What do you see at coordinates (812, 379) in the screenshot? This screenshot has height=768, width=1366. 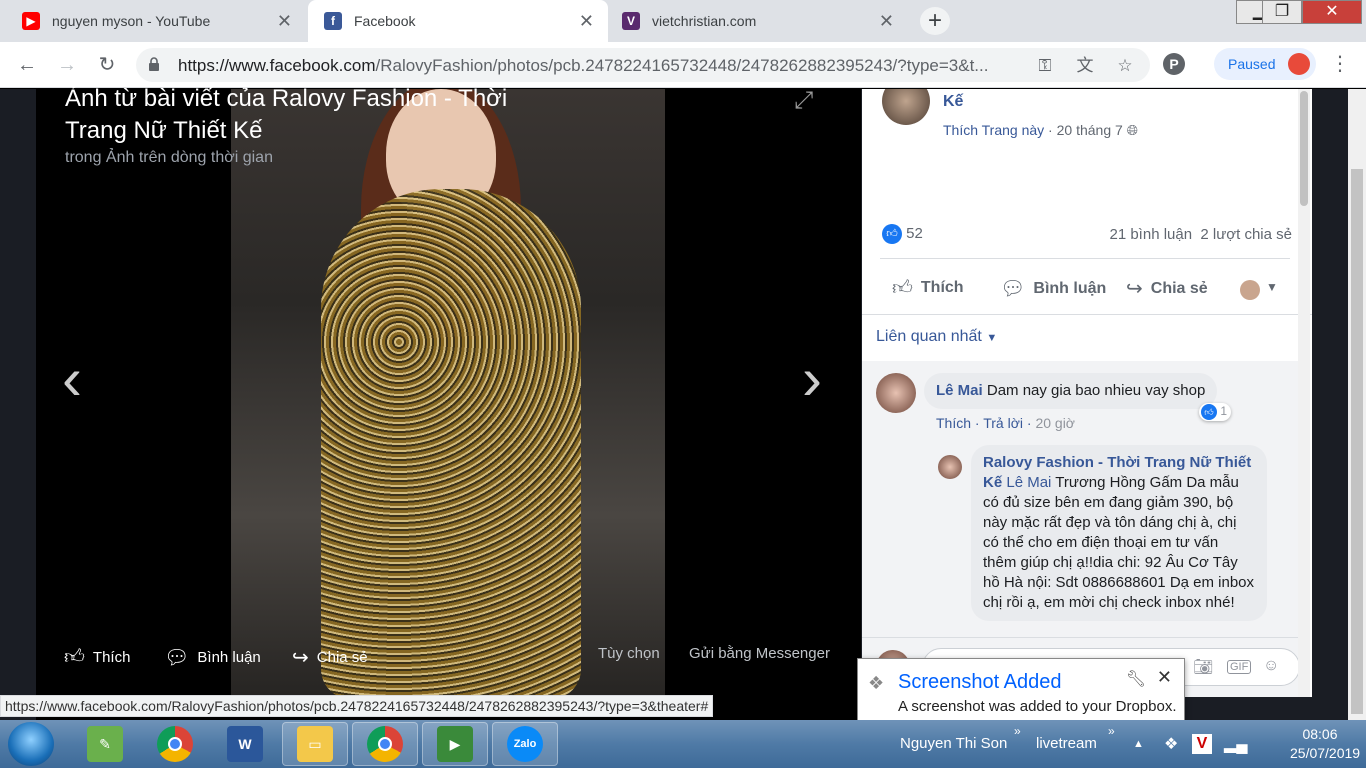 I see `next-photo-icon: ›` at bounding box center [812, 379].